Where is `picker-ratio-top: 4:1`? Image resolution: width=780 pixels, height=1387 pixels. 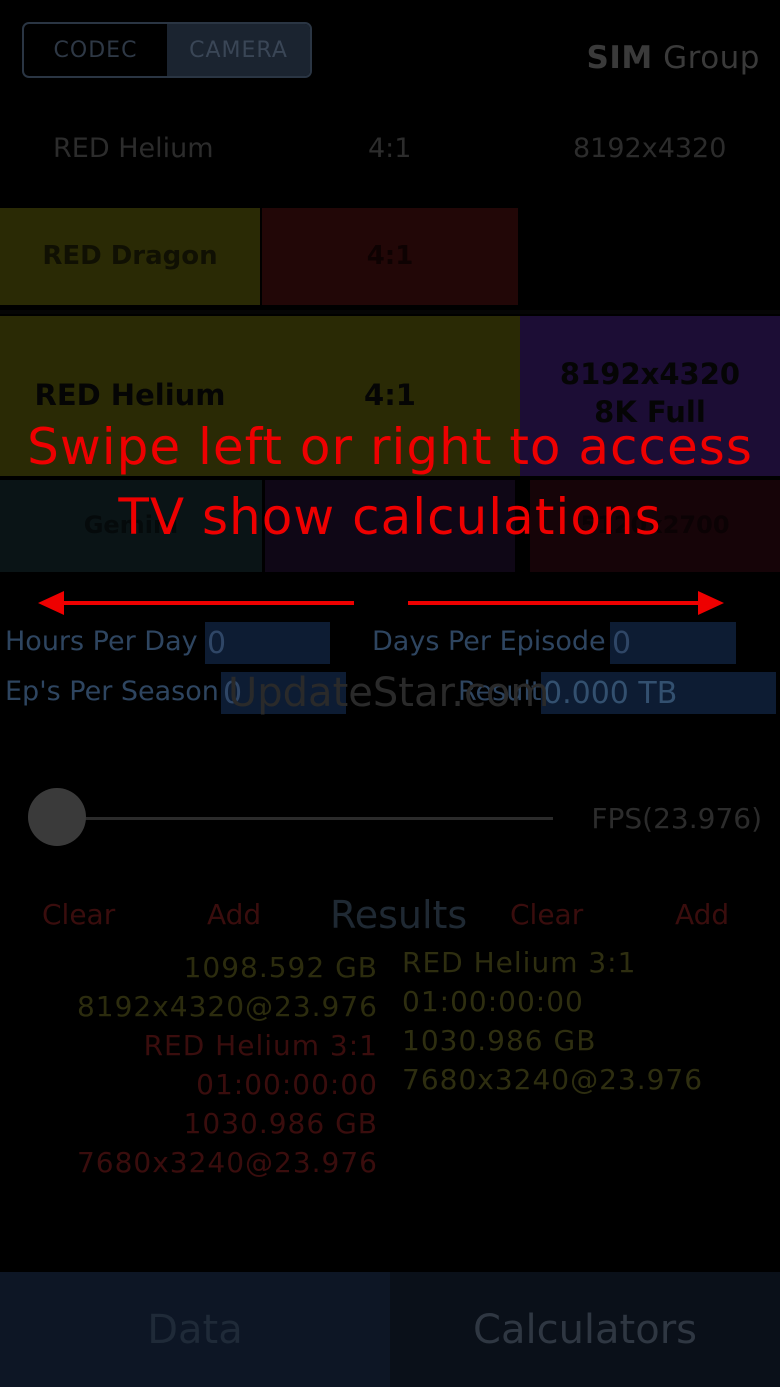
picker-ratio-top: 4:1 is located at coordinates (390, 256).